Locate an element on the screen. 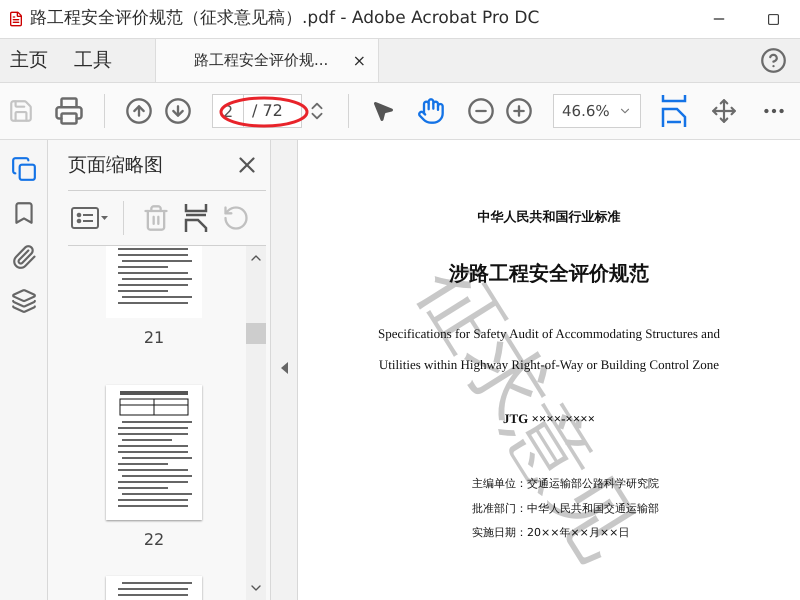 This screenshot has width=800, height=600. pdf-file-icon is located at coordinates (16, 19).